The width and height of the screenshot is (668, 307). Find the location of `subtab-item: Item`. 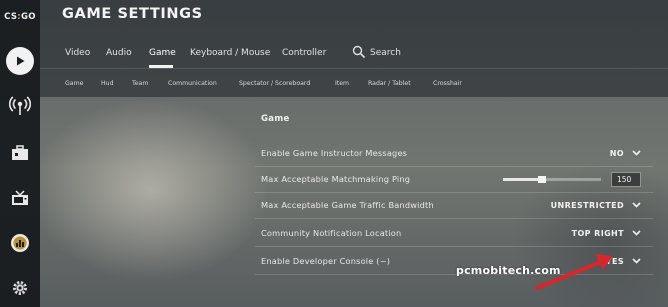

subtab-item: Item is located at coordinates (342, 84).